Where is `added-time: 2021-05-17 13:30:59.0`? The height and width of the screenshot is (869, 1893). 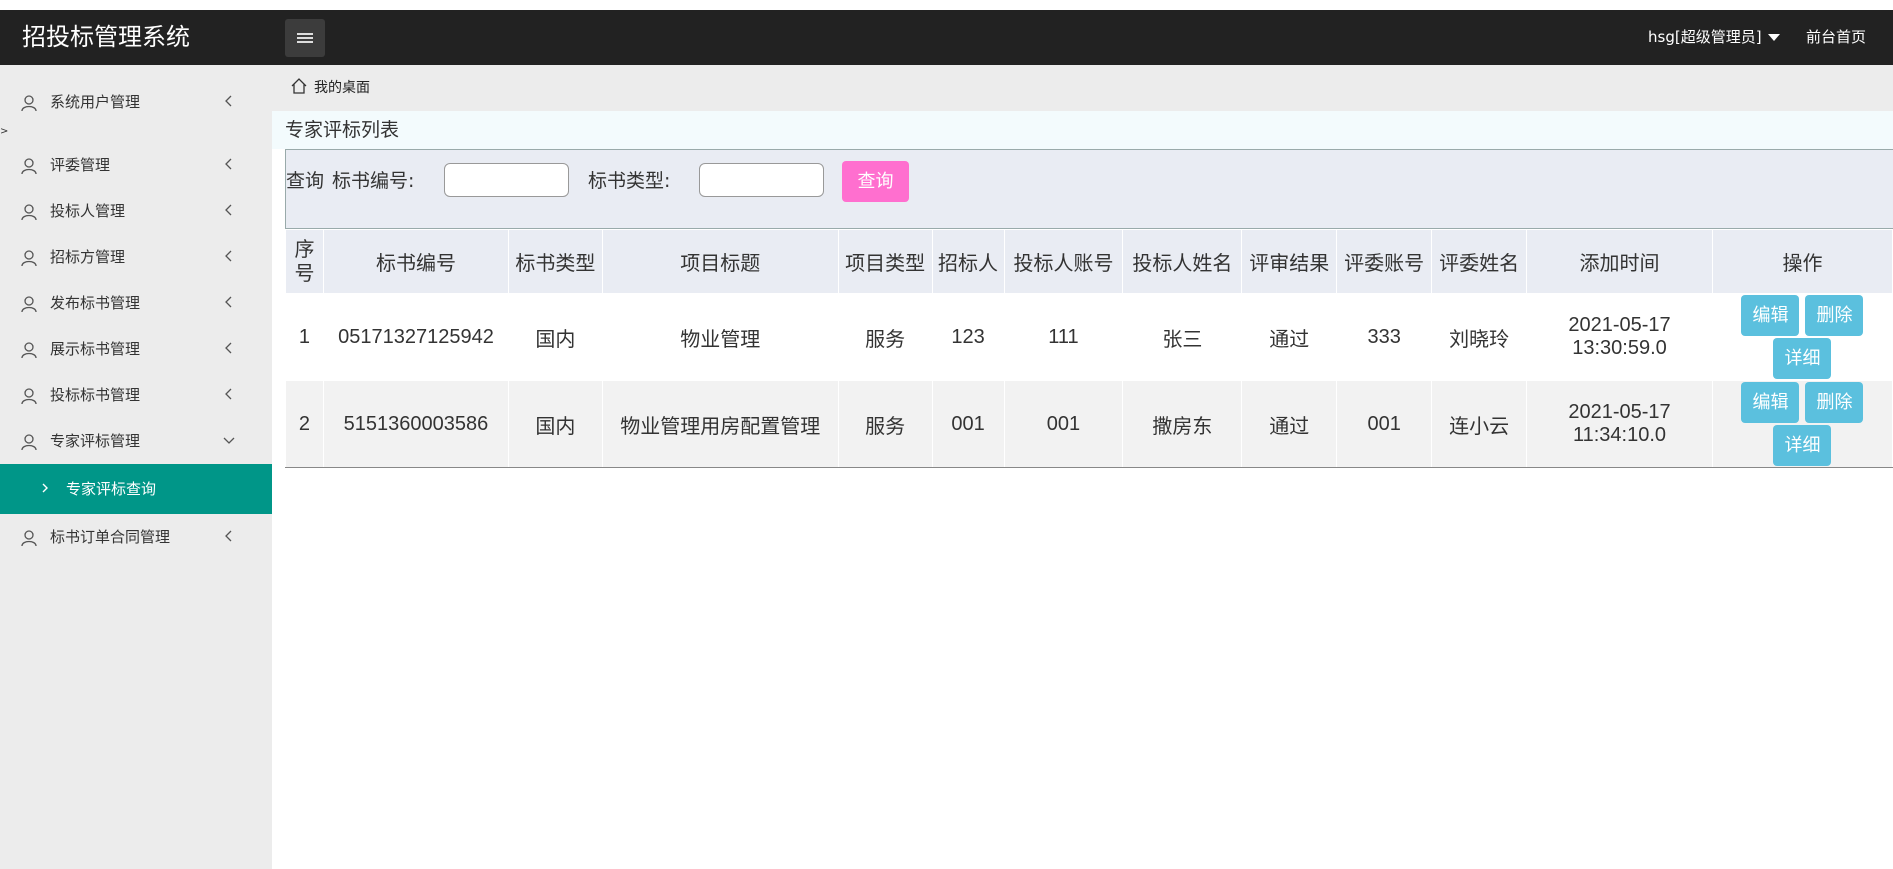 added-time: 2021-05-17 13:30:59.0 is located at coordinates (1619, 337).